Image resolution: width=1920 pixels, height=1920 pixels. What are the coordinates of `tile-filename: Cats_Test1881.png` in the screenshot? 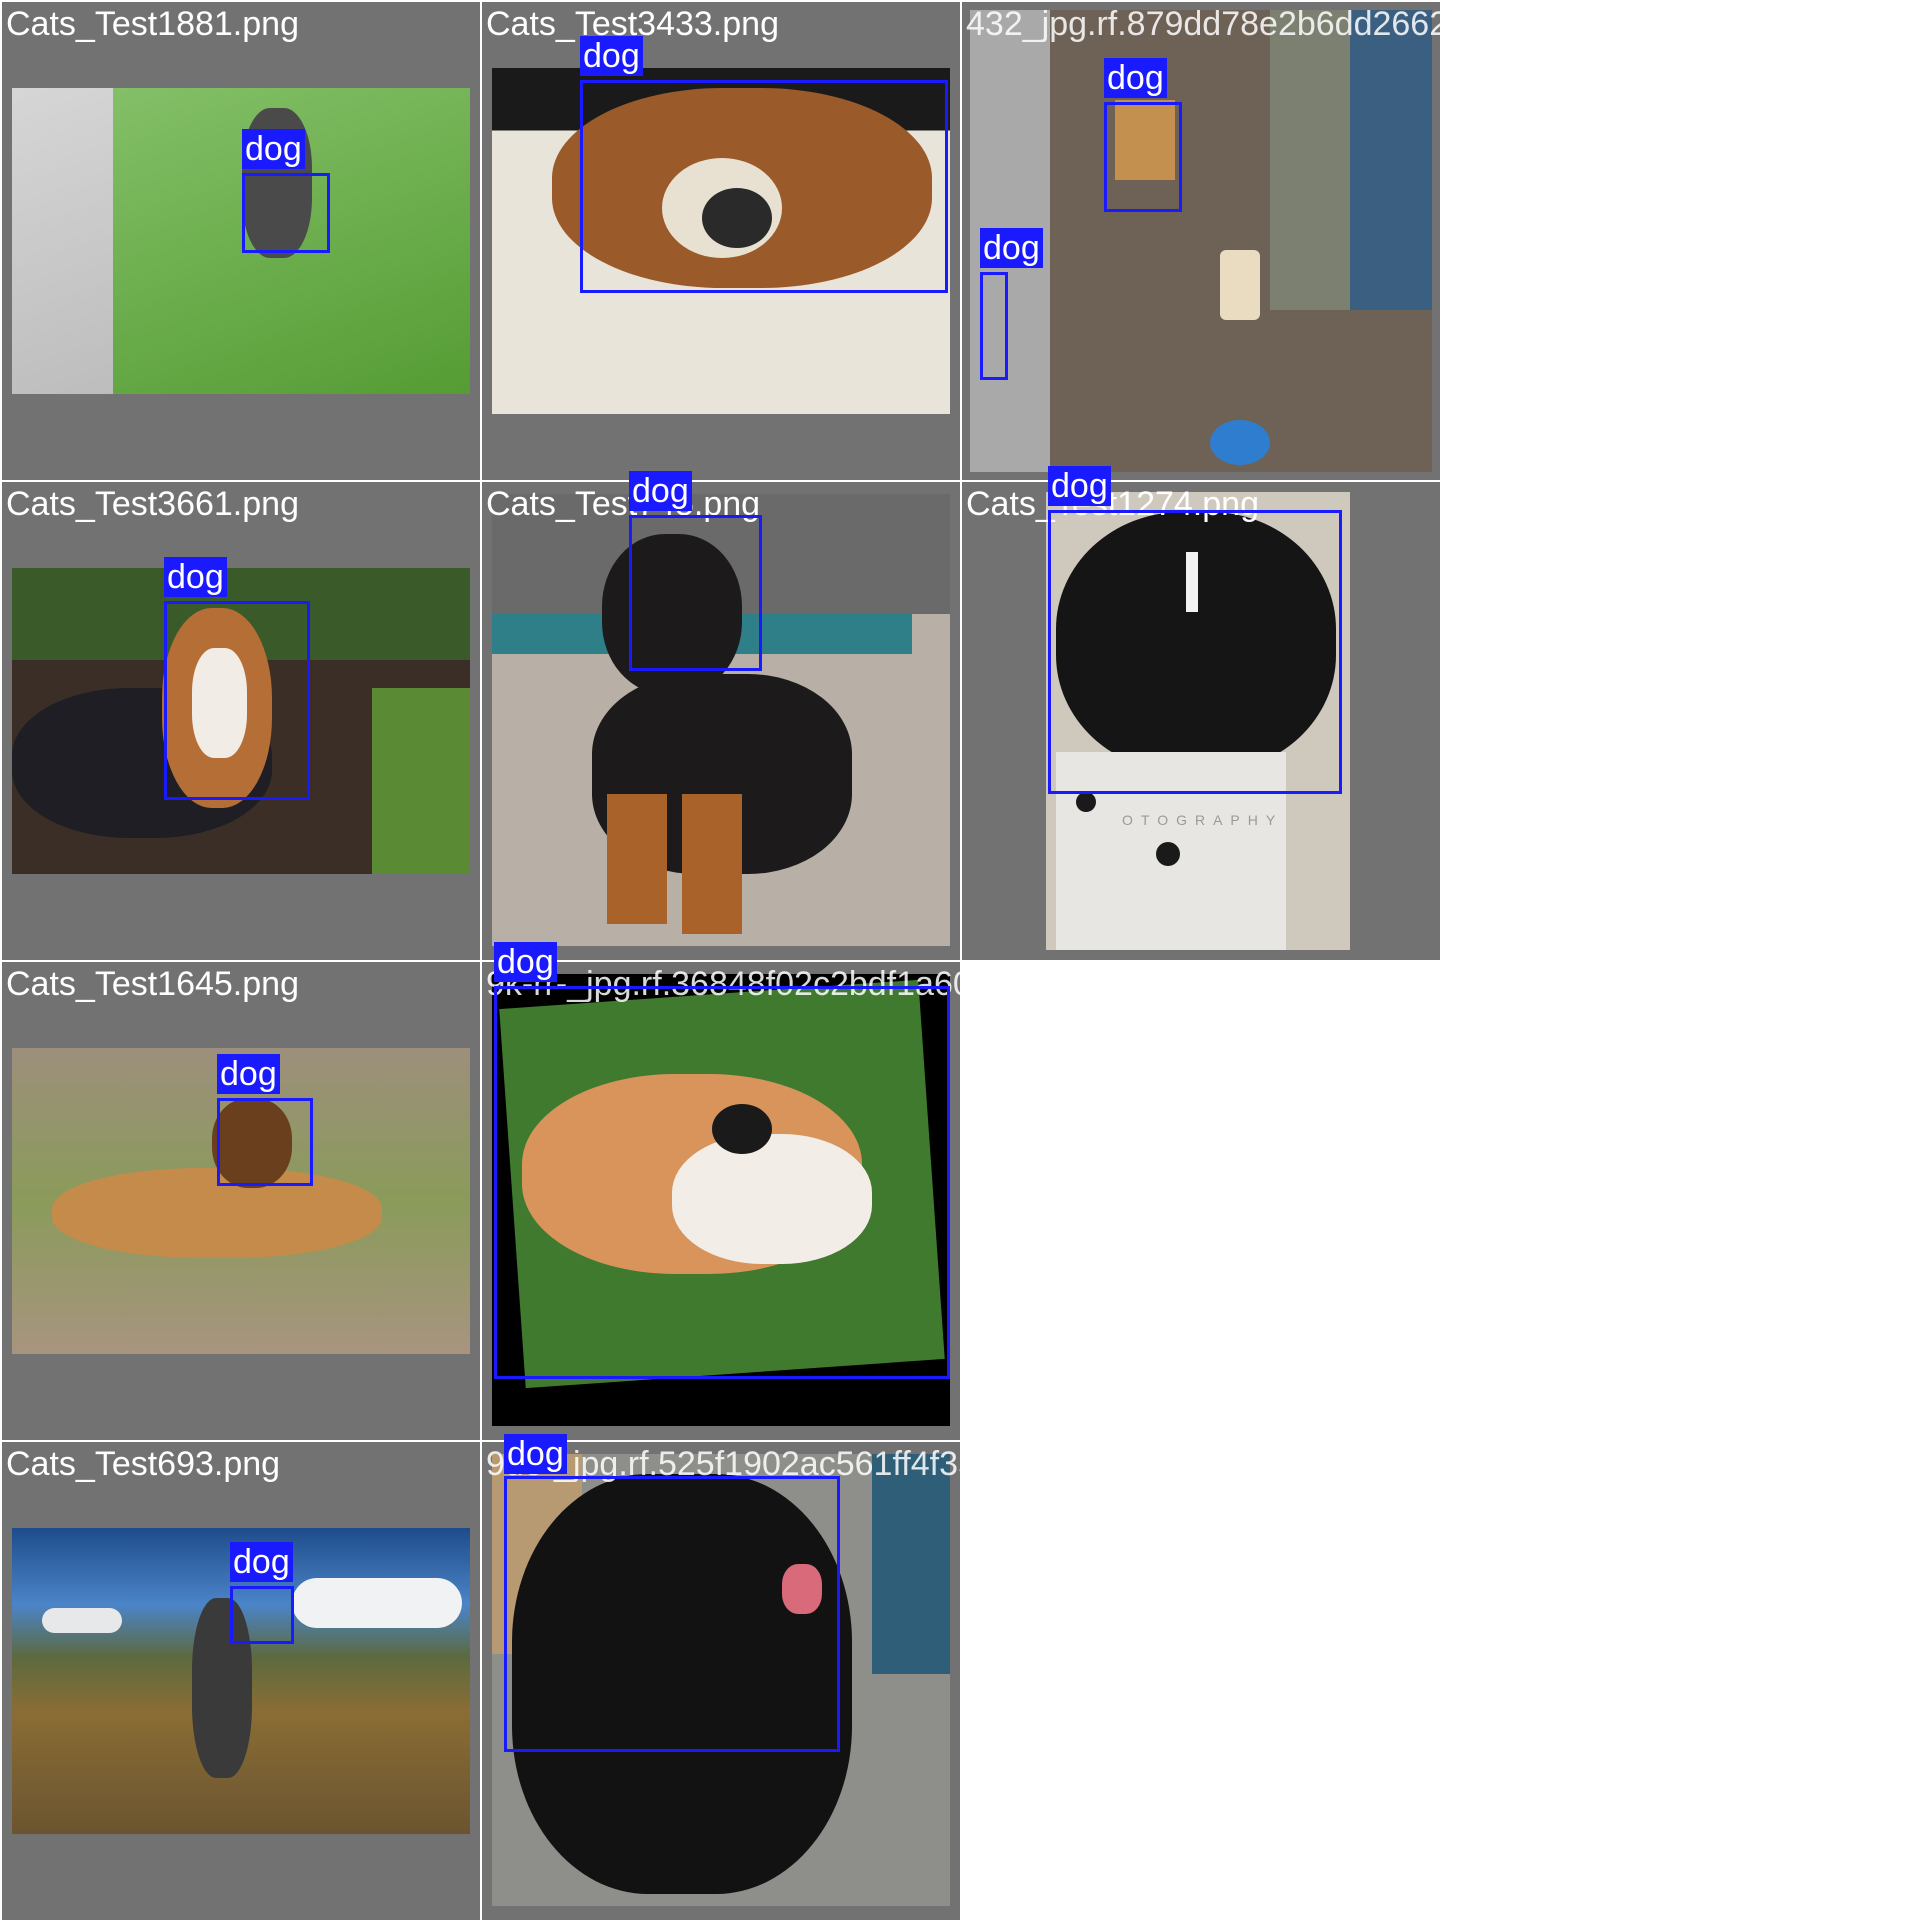 It's located at (152, 24).